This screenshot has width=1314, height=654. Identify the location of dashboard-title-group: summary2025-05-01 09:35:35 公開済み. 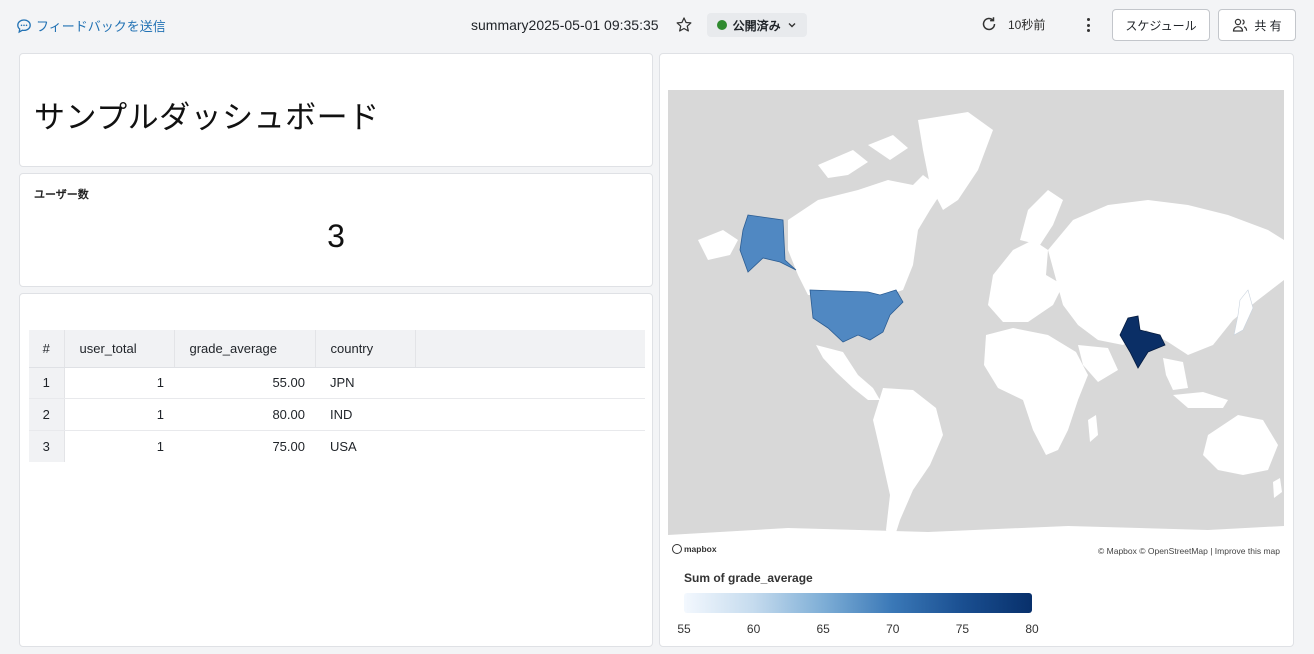
(639, 25).